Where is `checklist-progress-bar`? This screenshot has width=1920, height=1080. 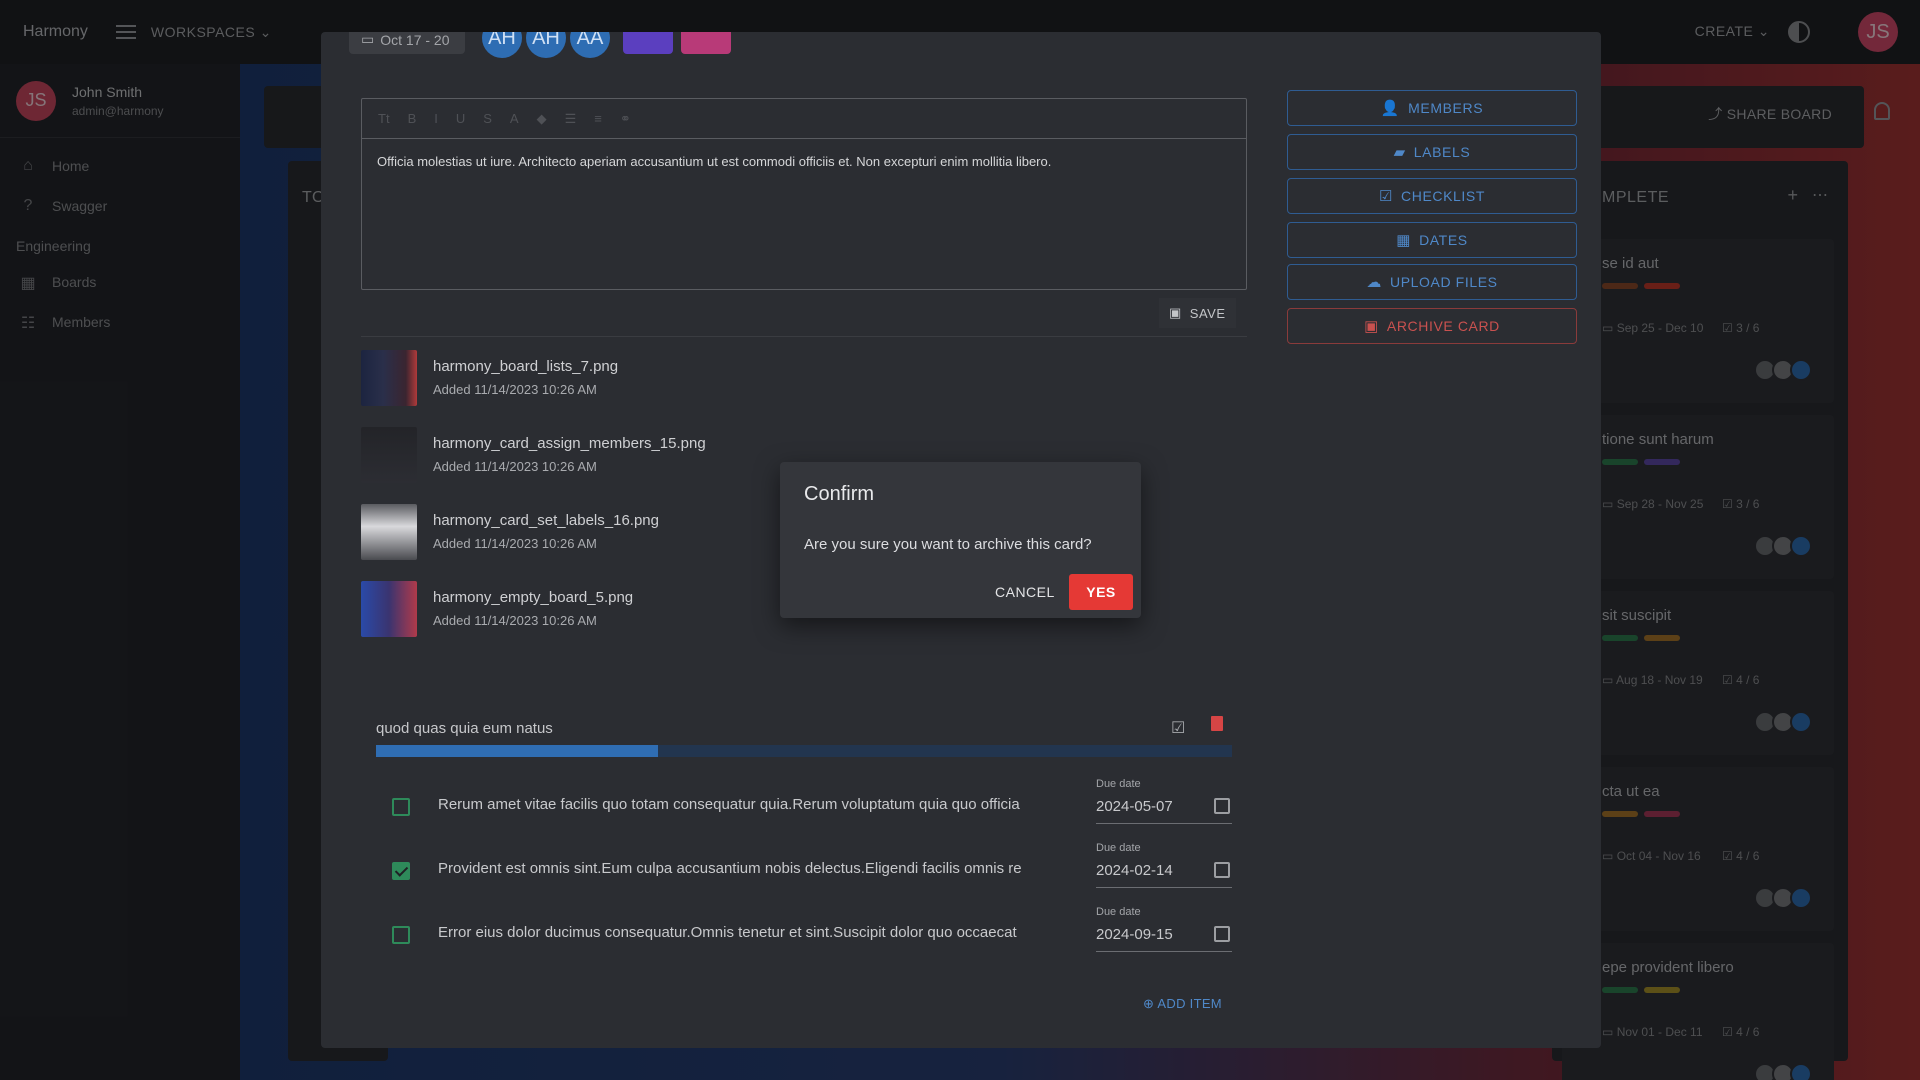 checklist-progress-bar is located at coordinates (804, 751).